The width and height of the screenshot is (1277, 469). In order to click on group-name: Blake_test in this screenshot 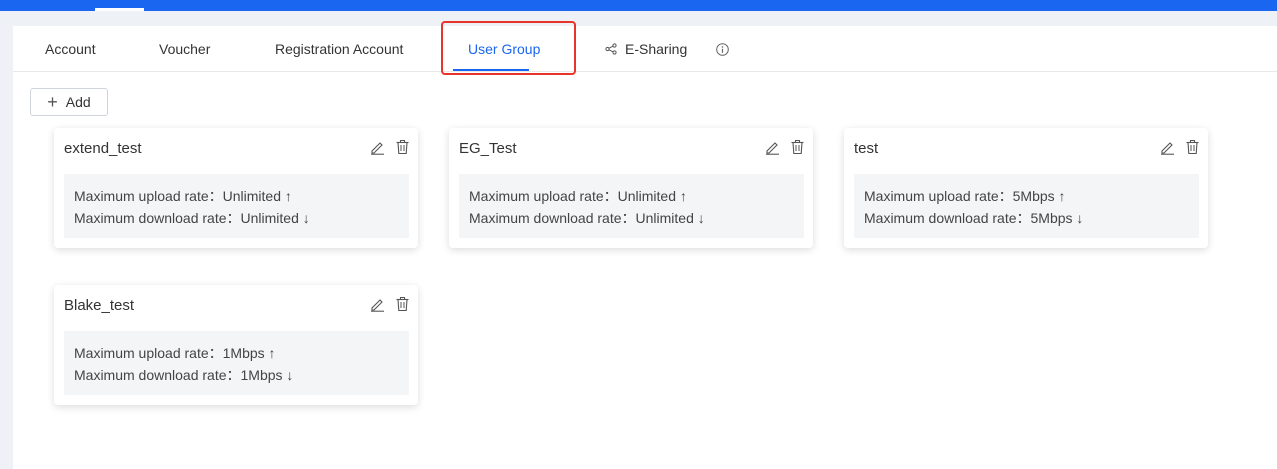, I will do `click(99, 305)`.